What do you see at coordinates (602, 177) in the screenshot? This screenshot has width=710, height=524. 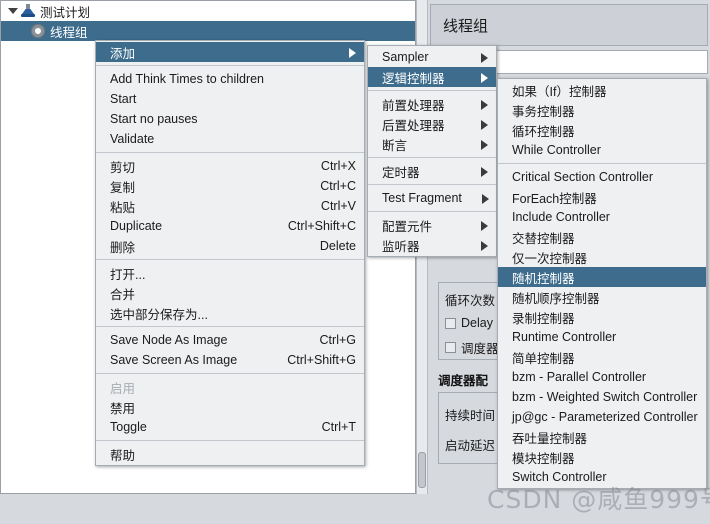 I see `logic-menu-item: Critical Section Controller` at bounding box center [602, 177].